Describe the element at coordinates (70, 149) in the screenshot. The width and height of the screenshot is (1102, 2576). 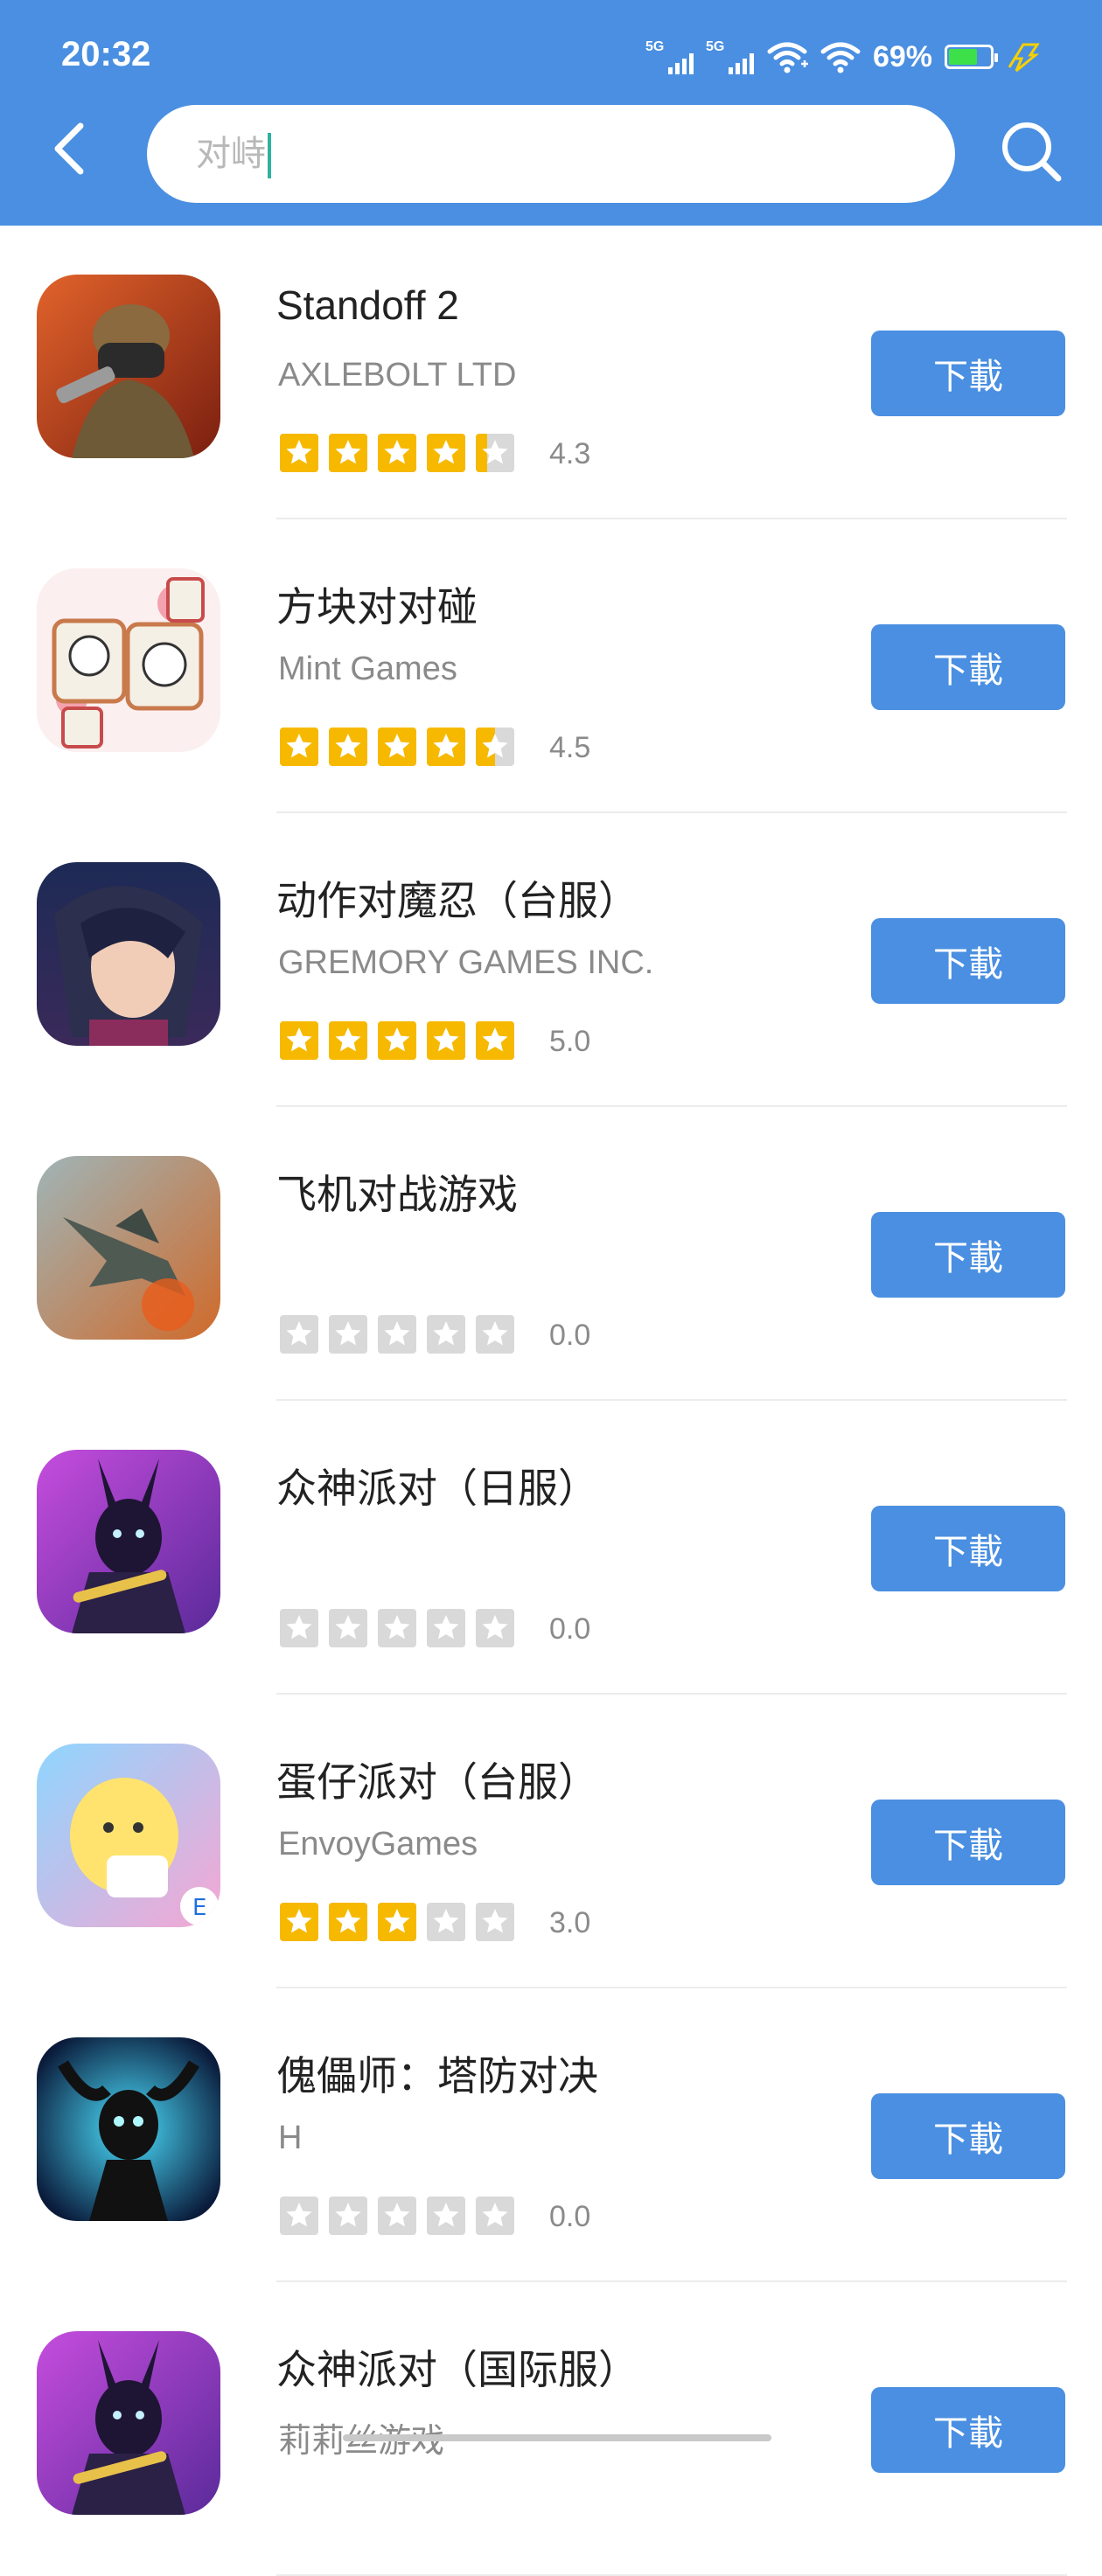
I see `back-arrow-icon` at that location.